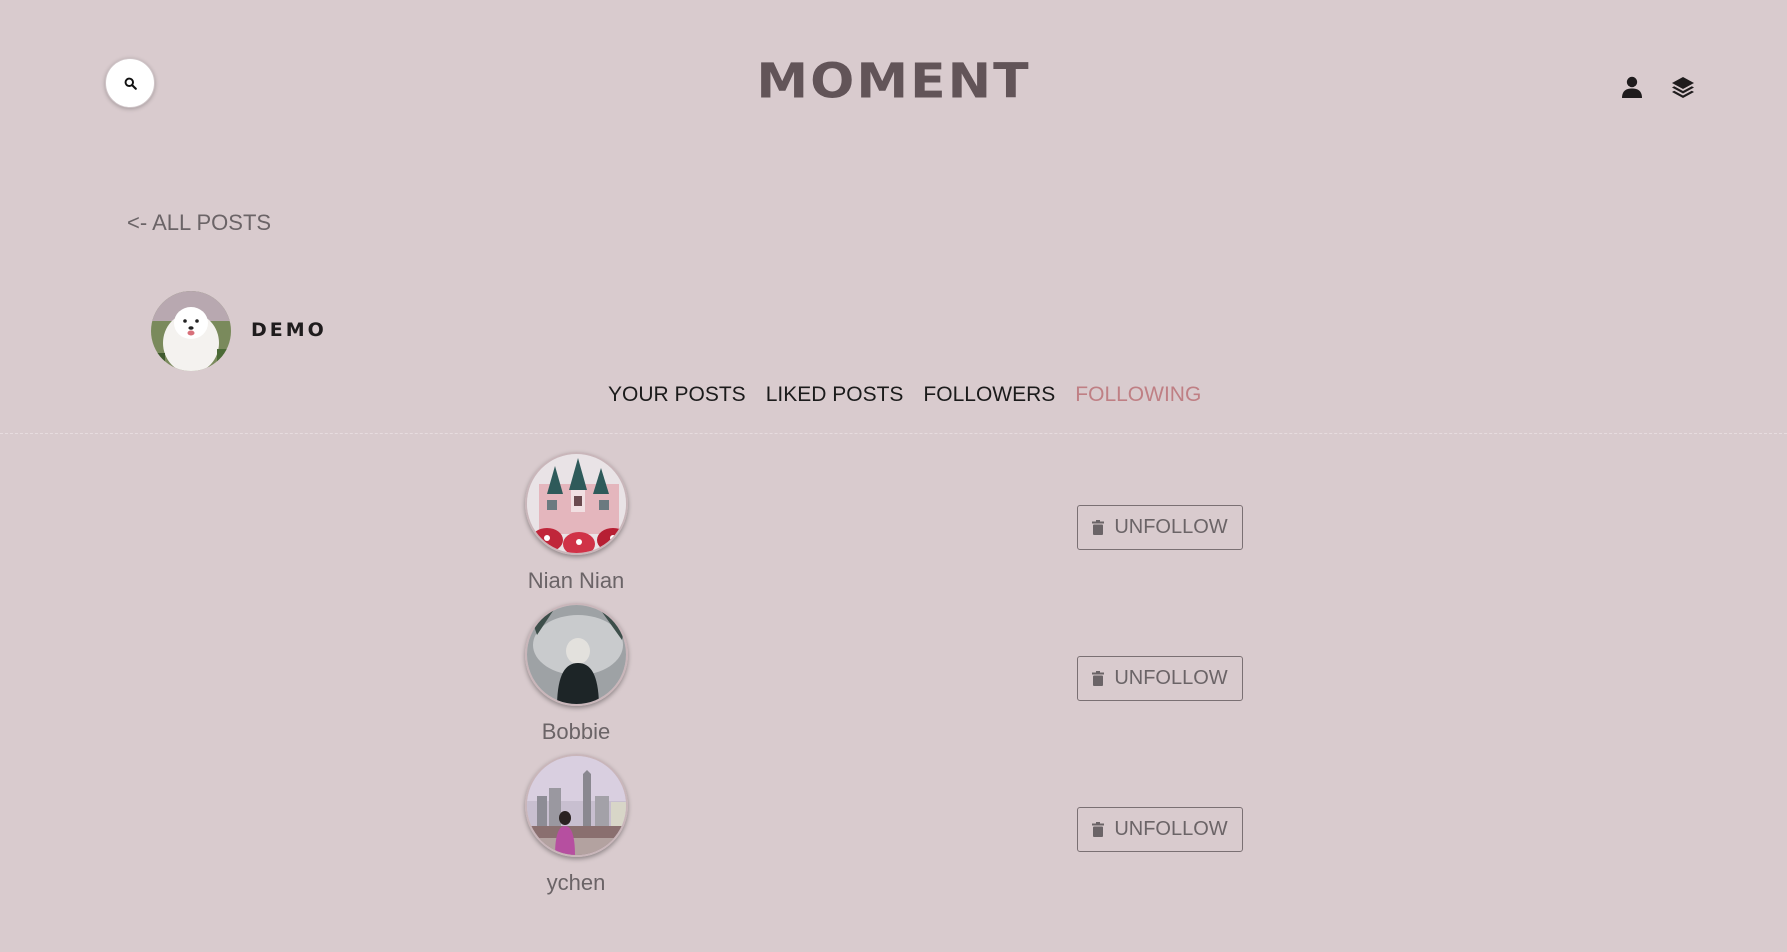 The height and width of the screenshot is (952, 1787). What do you see at coordinates (1683, 87) in the screenshot?
I see `layers-icon` at bounding box center [1683, 87].